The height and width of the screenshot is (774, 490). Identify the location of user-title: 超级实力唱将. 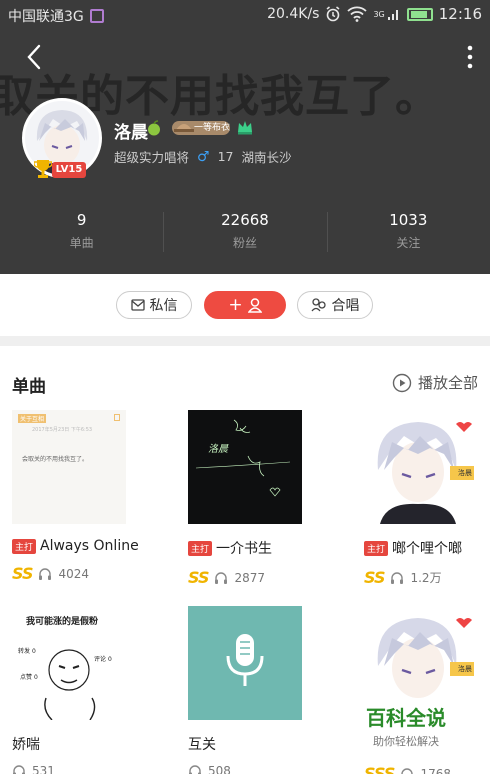
(152, 157).